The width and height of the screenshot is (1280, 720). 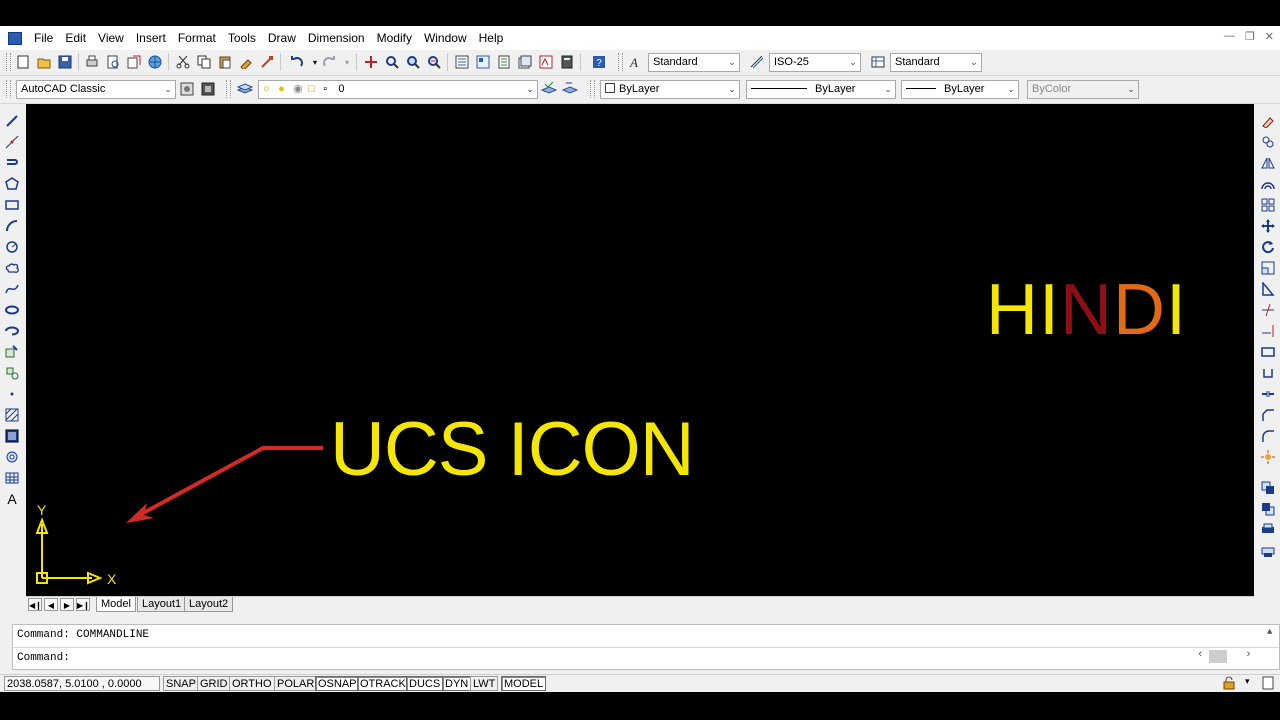 I want to click on color-control-select: ByLayer ⌄, so click(x=670, y=89).